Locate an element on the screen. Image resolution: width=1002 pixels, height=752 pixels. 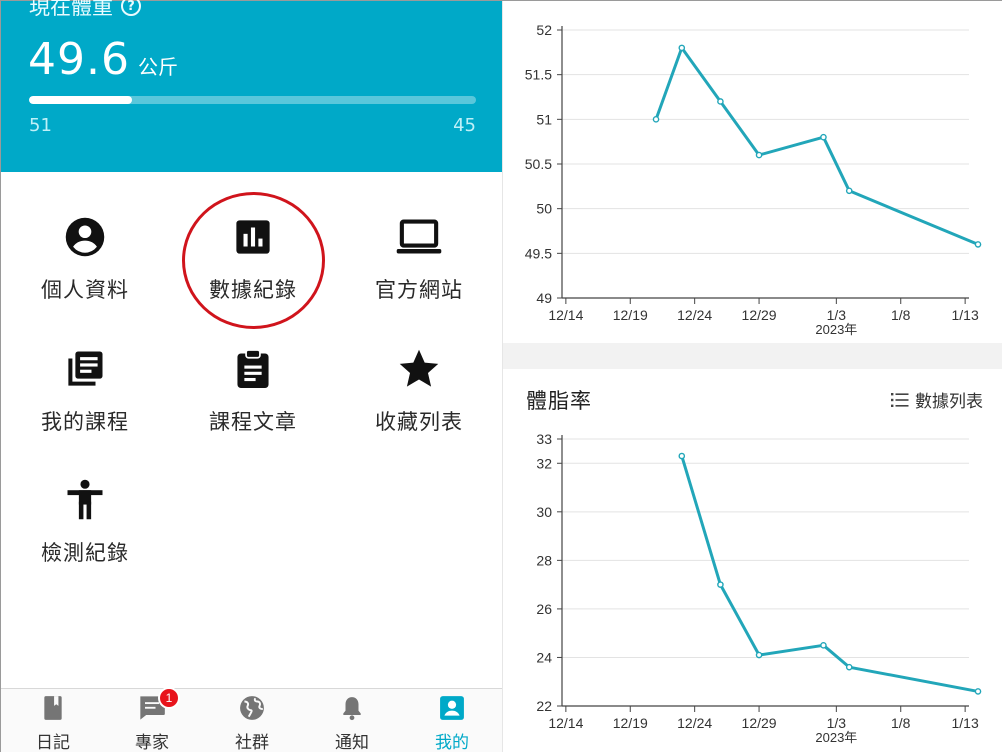
menu-item-favorites: 收藏列表 is located at coordinates (419, 381).